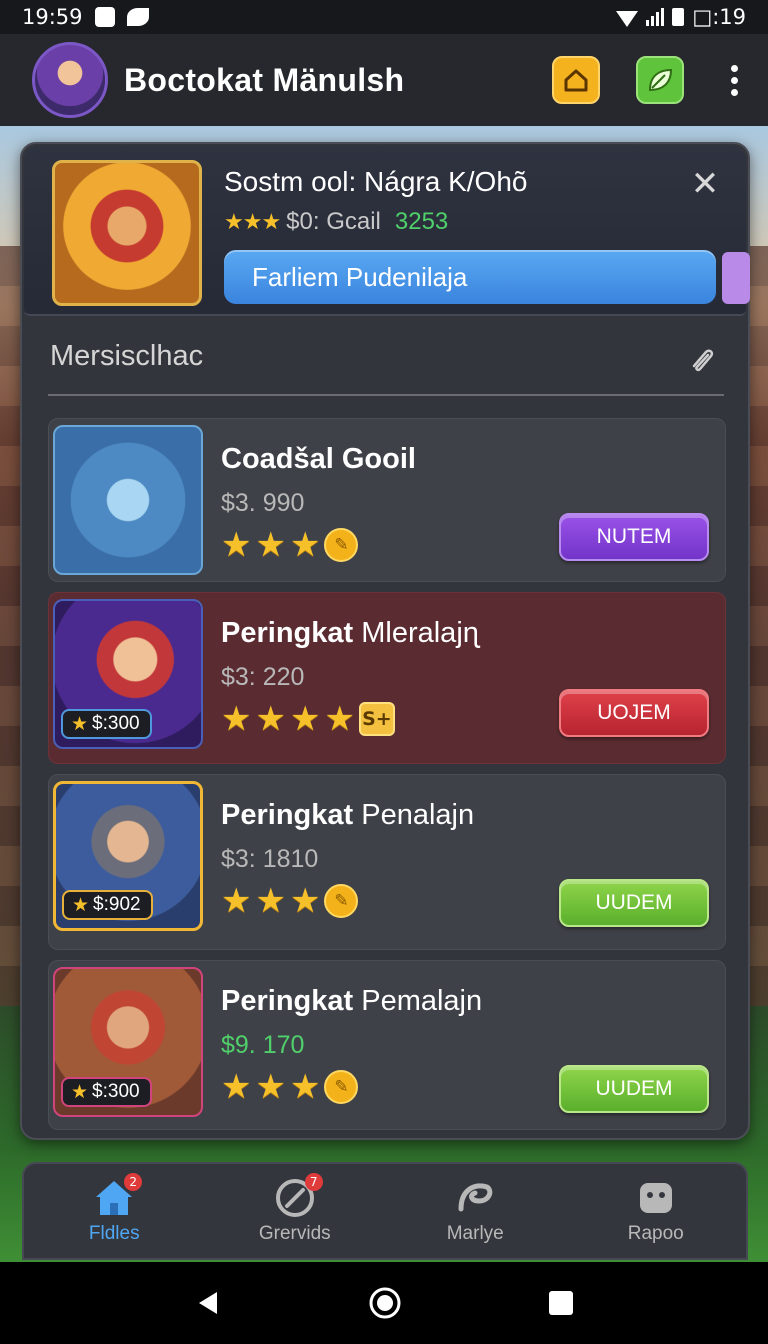 This screenshot has width=768, height=1344. Describe the element at coordinates (117, 904) in the screenshot. I see `item-badge-text: $:902` at that location.